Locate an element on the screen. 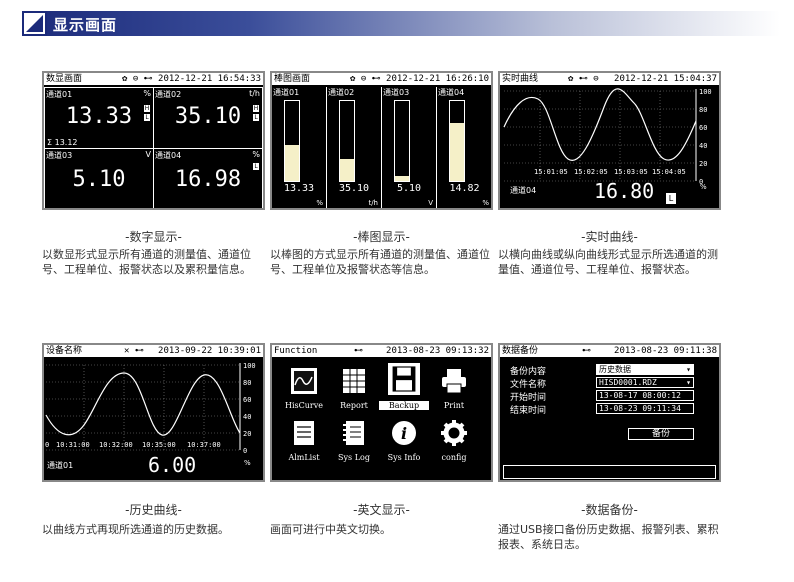  info-icon: i is located at coordinates (404, 433).